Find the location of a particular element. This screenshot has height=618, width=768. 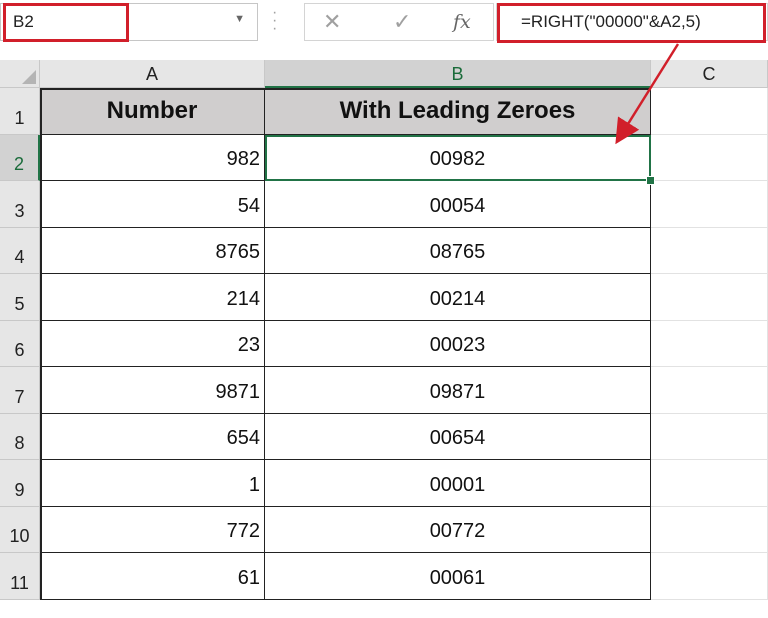

cell-c2 is located at coordinates (709, 157).